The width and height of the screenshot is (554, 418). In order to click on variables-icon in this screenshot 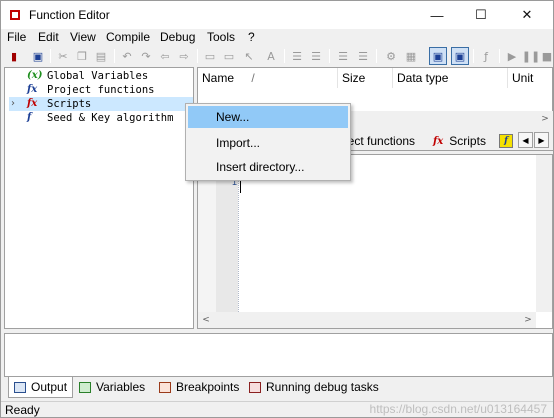, I will do `click(85, 387)`.